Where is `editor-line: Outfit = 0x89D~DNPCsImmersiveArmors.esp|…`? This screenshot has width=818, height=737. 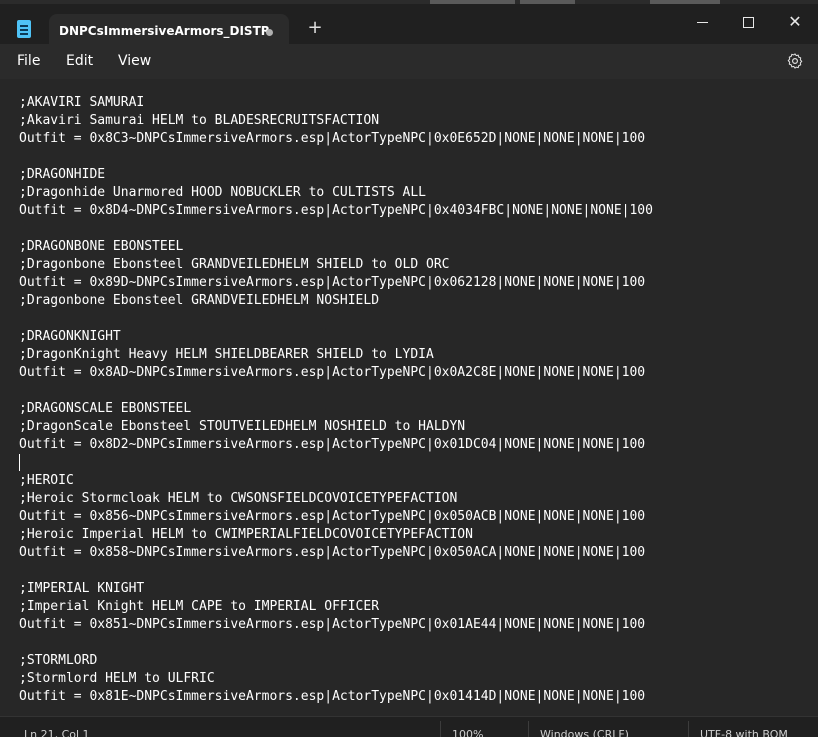
editor-line: Outfit = 0x89D~DNPCsImmersiveArmors.esp|… is located at coordinates (336, 283).